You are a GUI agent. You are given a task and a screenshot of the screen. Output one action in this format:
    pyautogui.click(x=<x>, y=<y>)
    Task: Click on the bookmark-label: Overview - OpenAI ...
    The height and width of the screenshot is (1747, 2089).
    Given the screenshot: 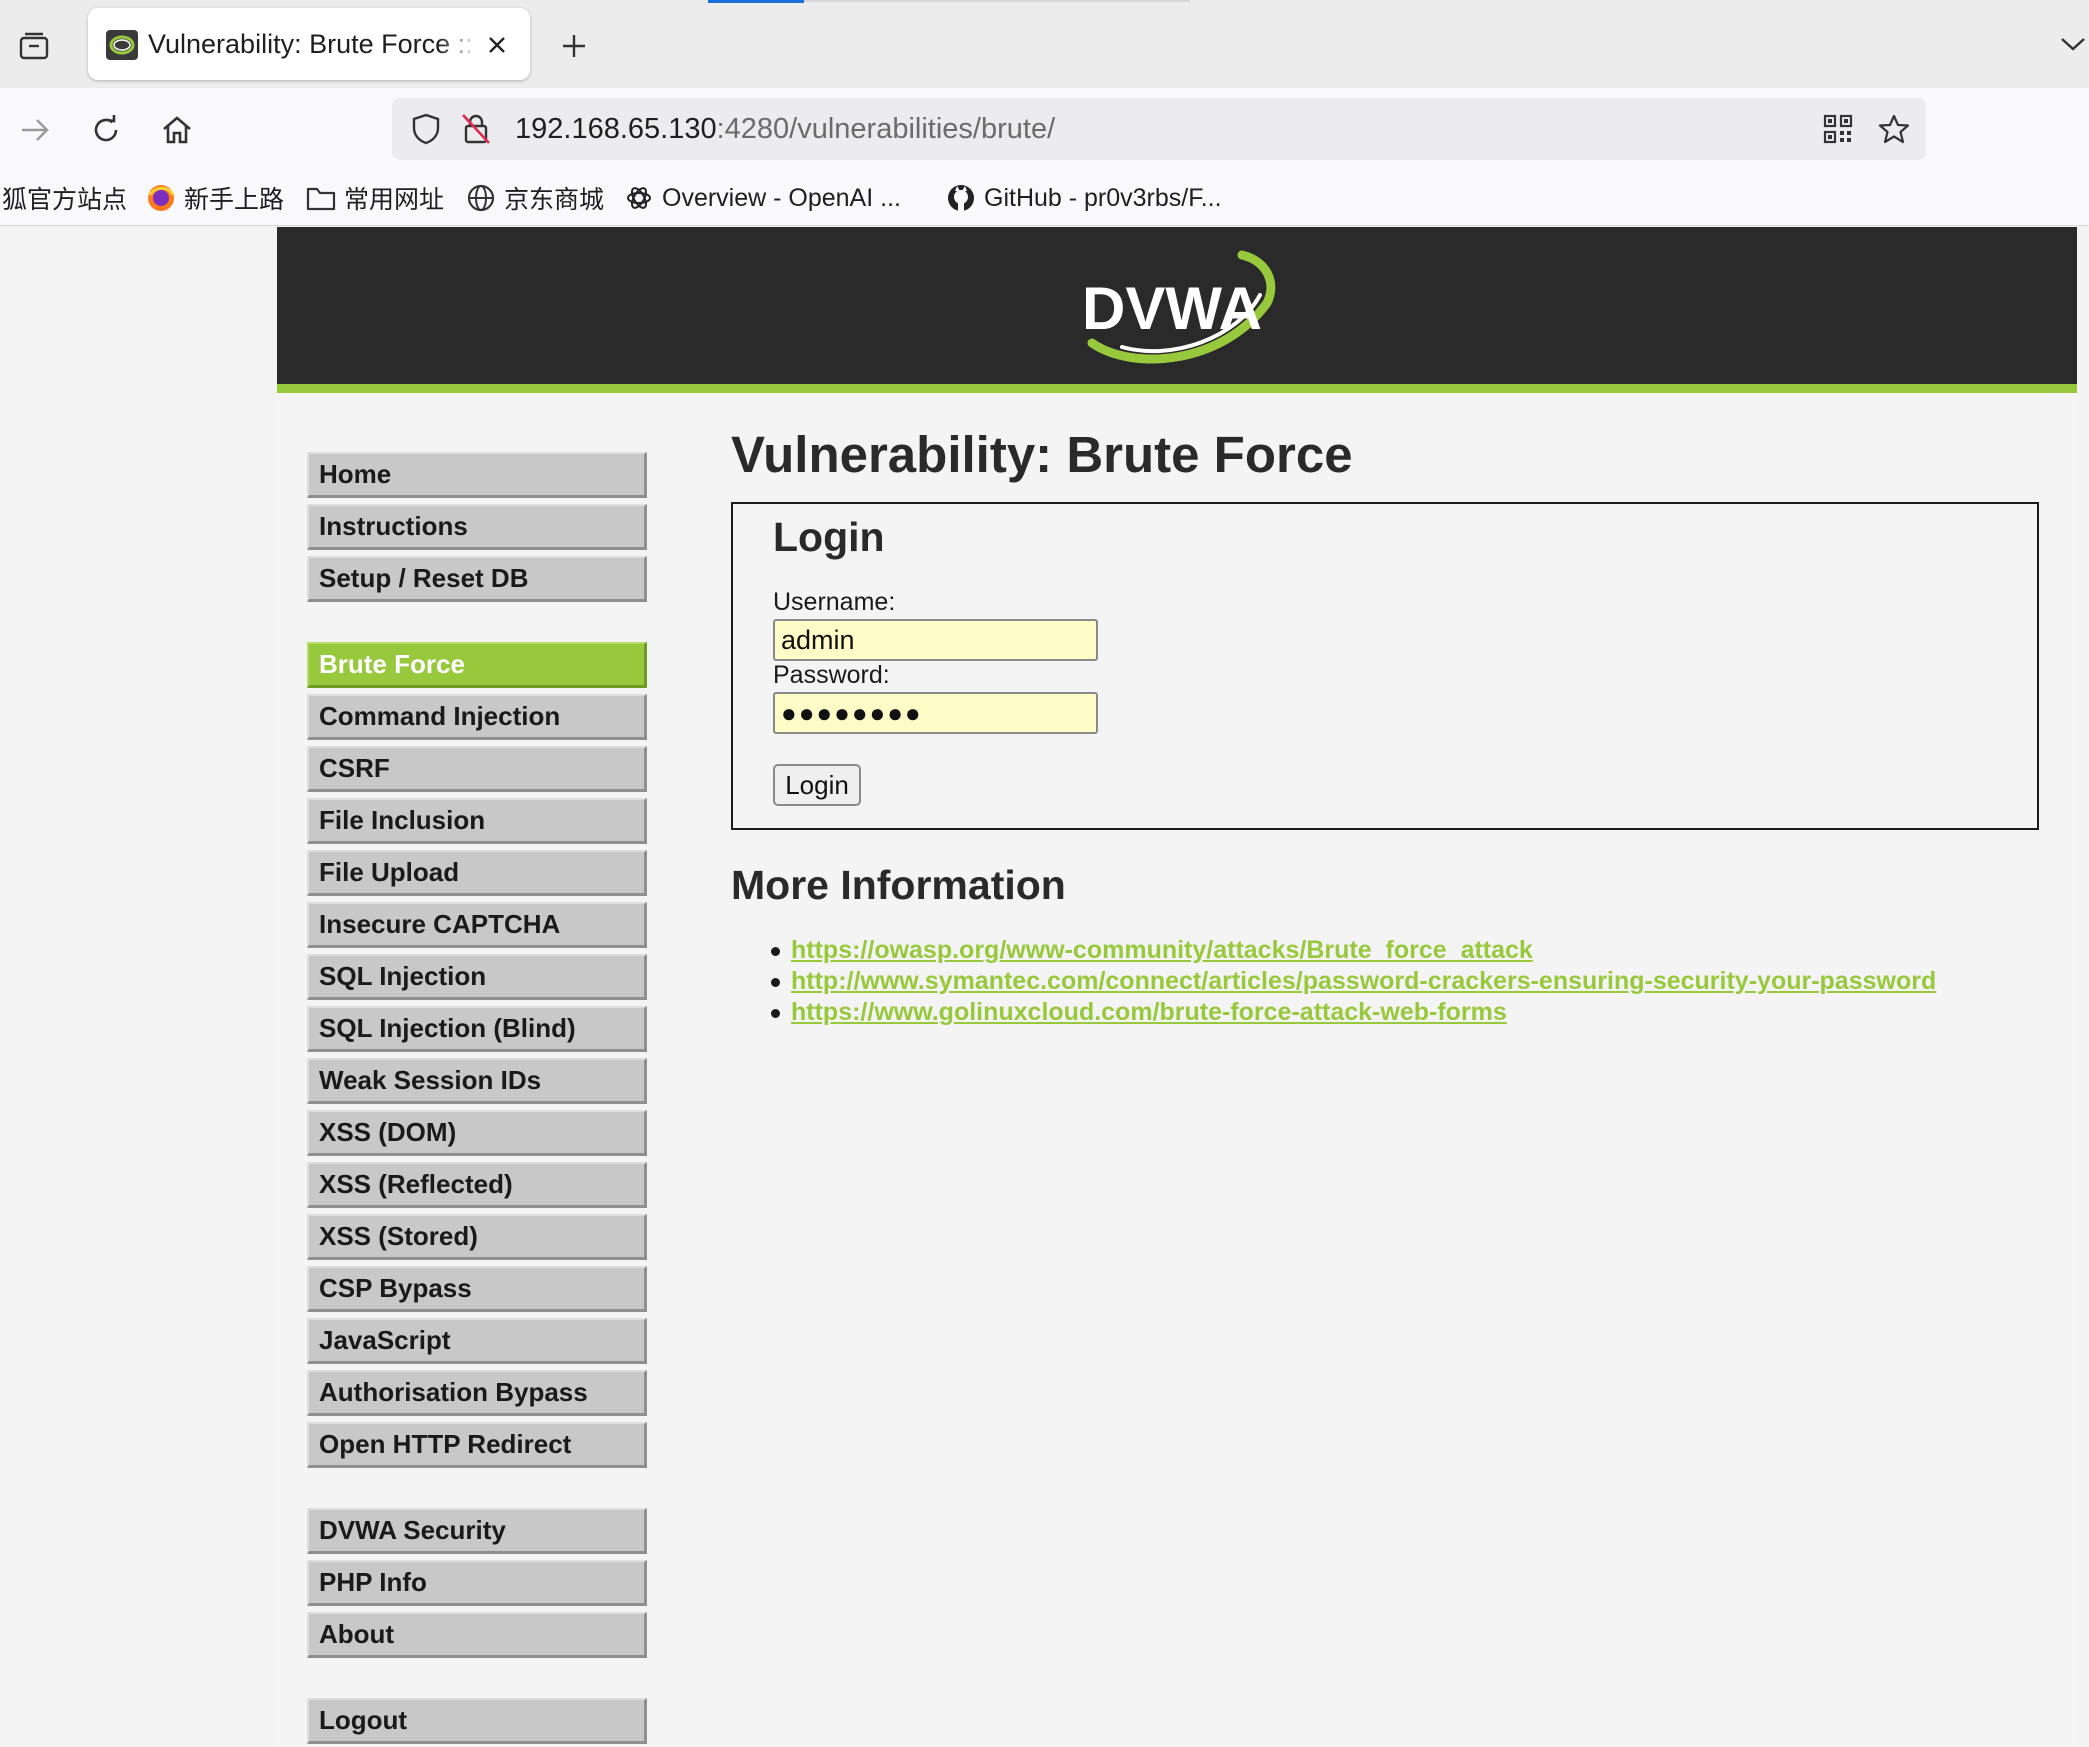 What is the action you would take?
    pyautogui.click(x=781, y=197)
    